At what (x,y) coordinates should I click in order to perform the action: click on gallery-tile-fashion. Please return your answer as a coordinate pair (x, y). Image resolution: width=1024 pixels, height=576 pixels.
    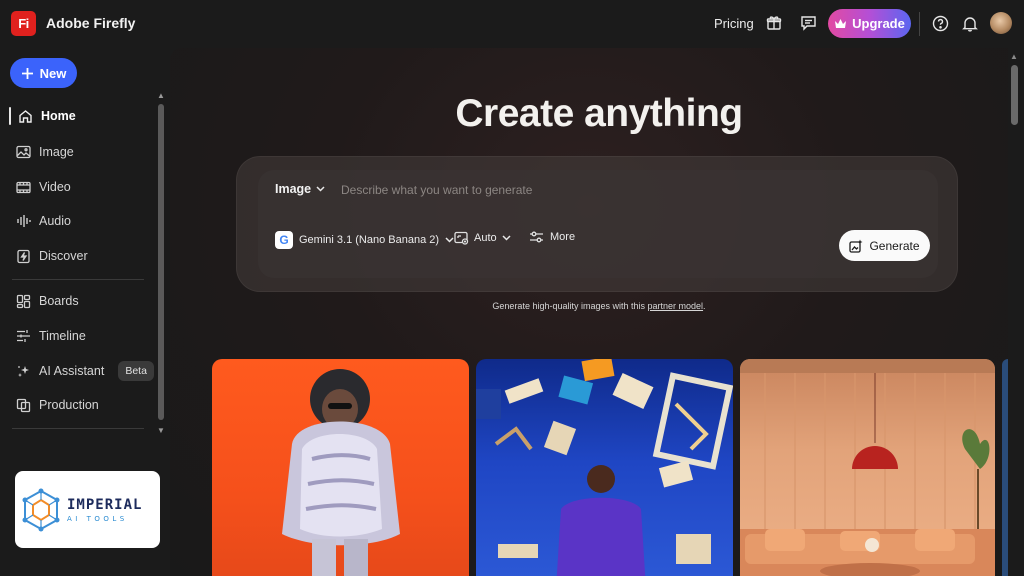
    Looking at the image, I should click on (340, 467).